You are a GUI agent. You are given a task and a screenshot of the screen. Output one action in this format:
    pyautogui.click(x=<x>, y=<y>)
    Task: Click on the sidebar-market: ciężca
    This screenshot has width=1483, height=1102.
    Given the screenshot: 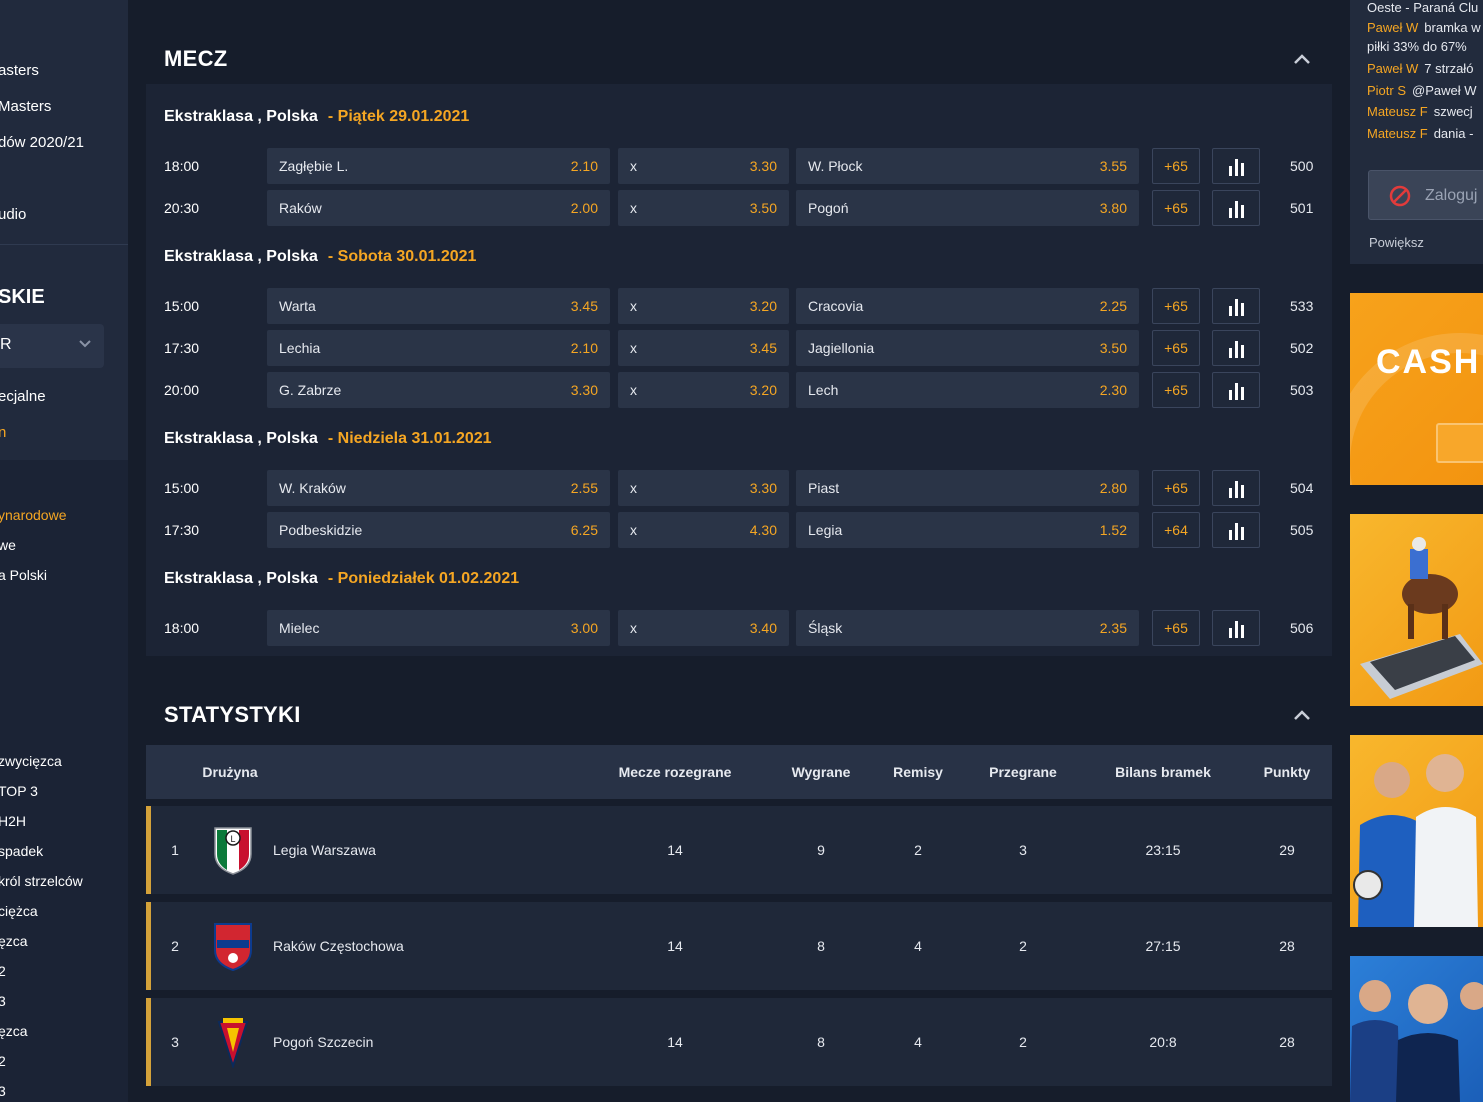 What is the action you would take?
    pyautogui.click(x=19, y=911)
    